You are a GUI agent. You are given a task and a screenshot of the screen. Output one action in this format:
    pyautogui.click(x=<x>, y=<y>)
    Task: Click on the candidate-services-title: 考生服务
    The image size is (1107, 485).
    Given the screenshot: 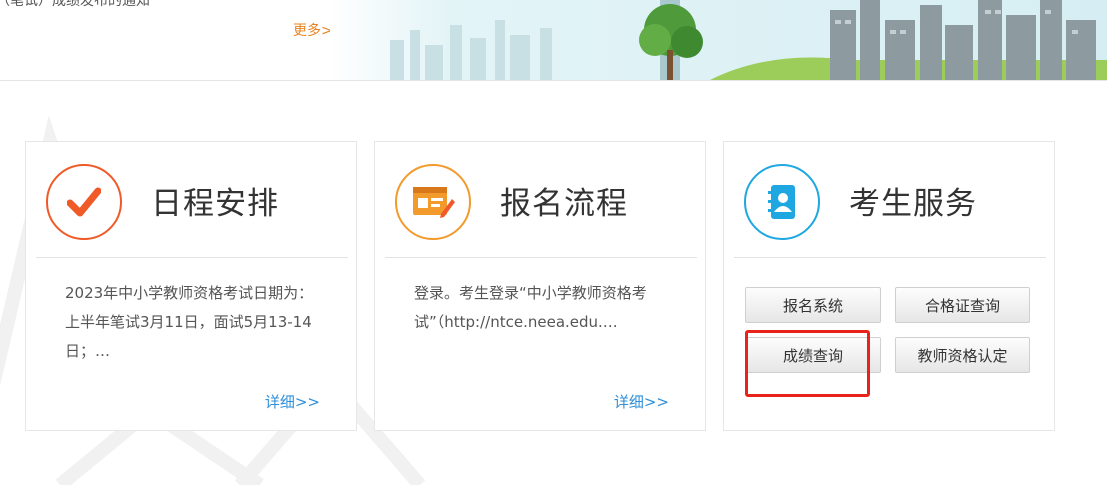 What is the action you would take?
    pyautogui.click(x=913, y=204)
    